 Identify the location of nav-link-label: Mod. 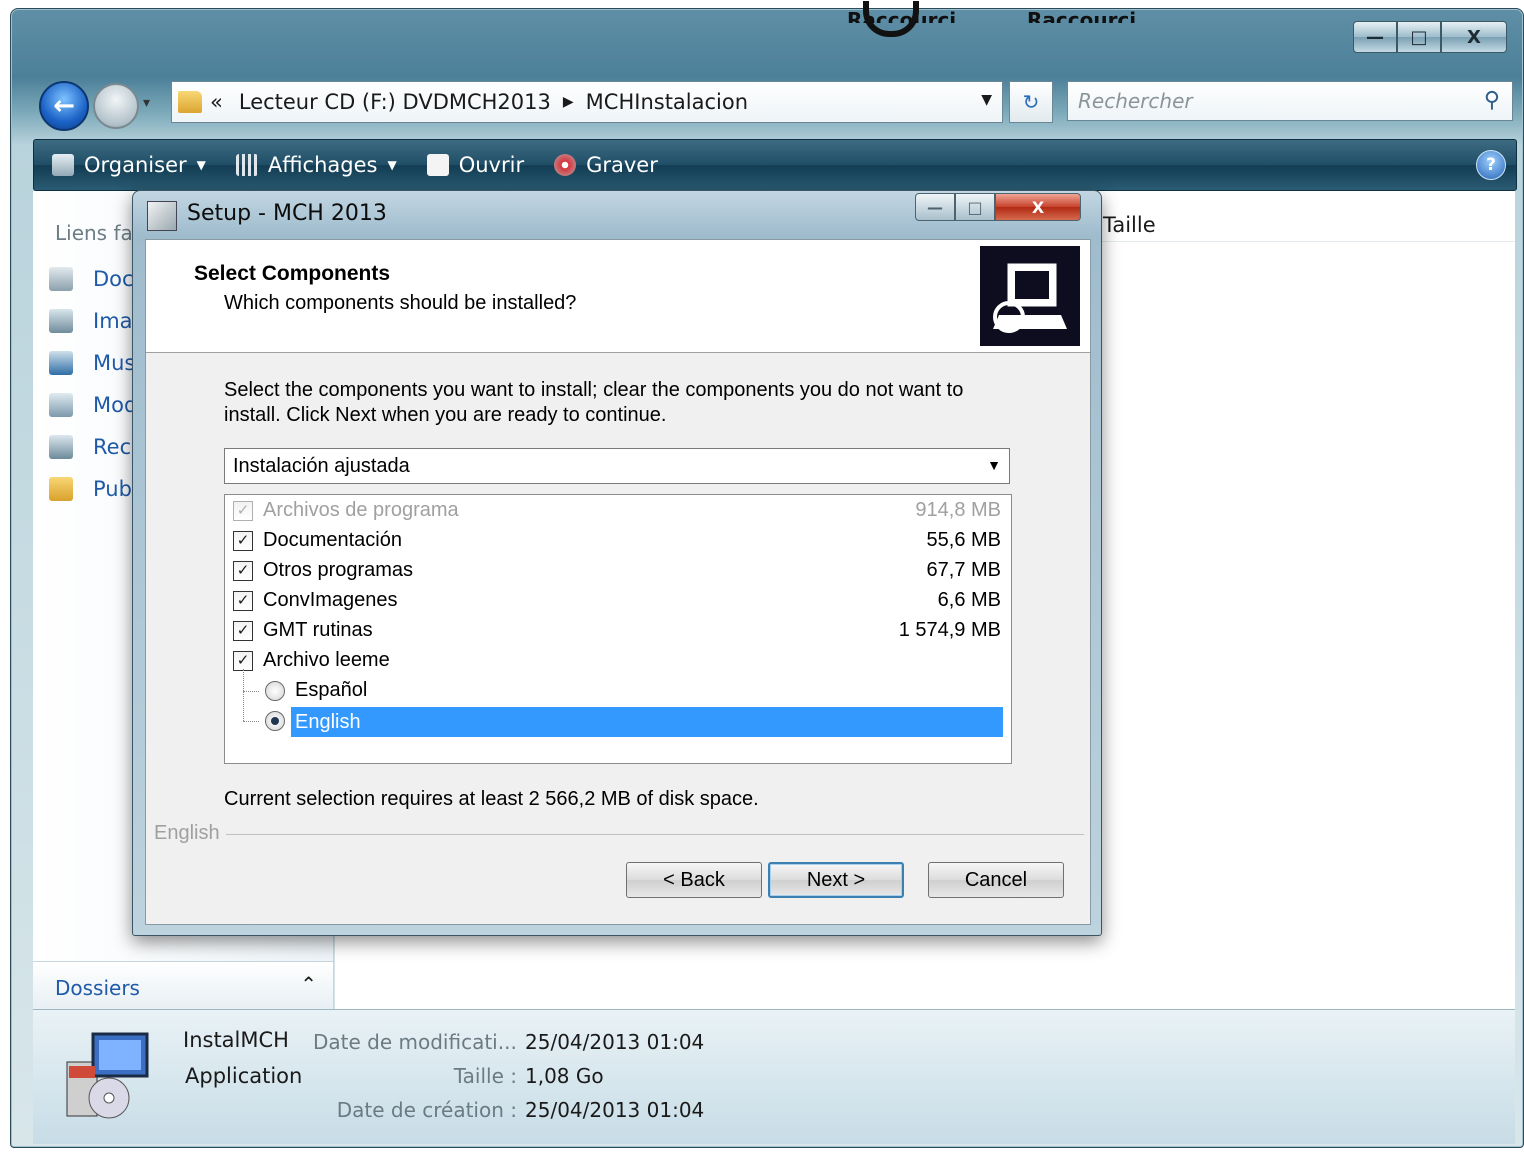
(115, 405).